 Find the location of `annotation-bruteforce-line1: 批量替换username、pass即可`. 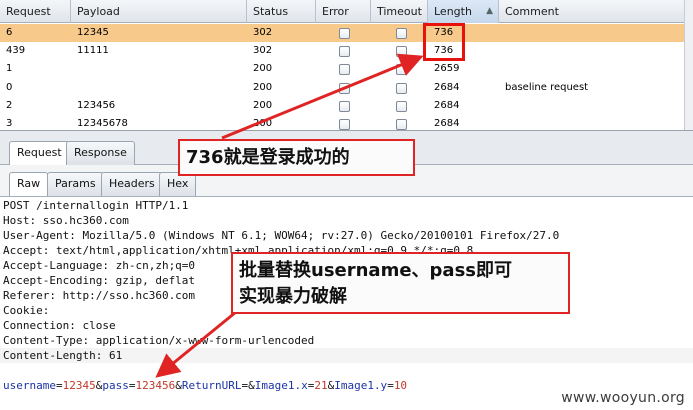

annotation-bruteforce-line1: 批量替换username、pass即可 is located at coordinates (375, 270).